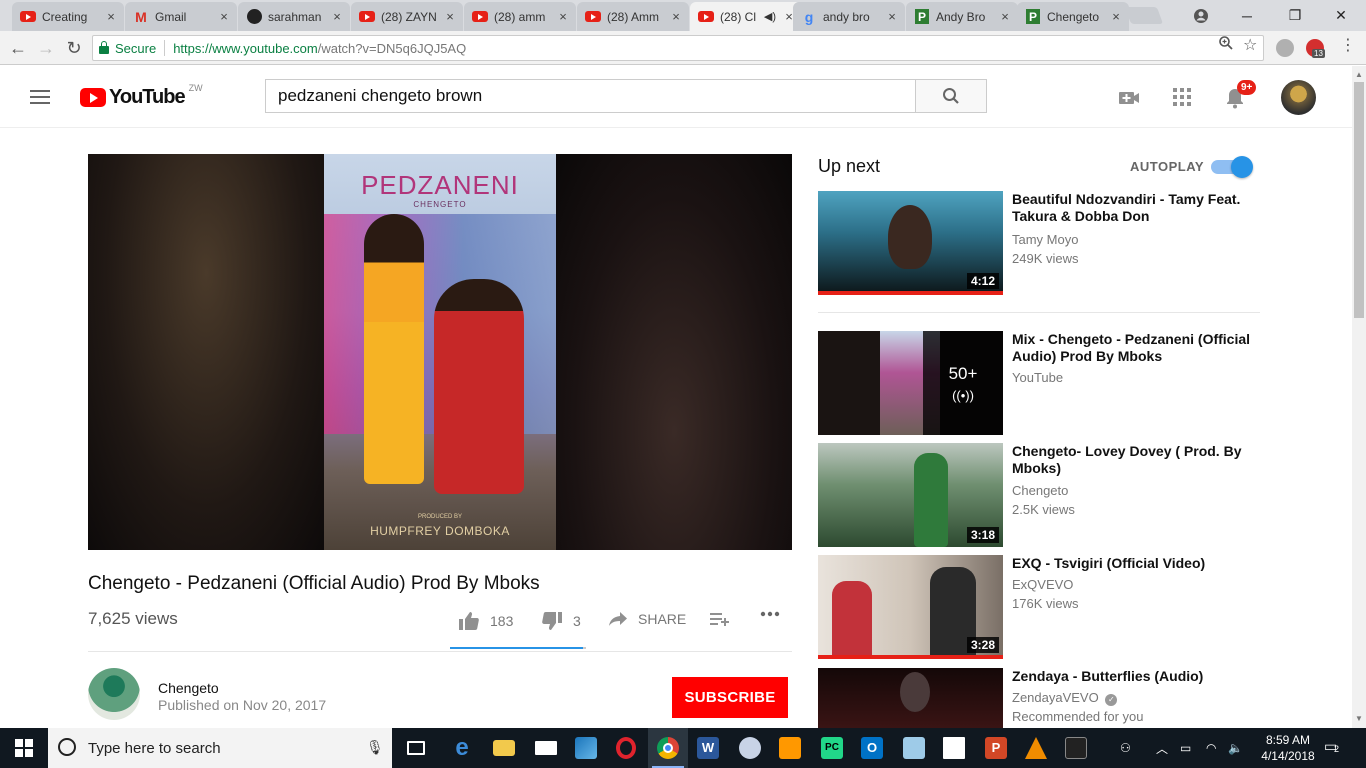  I want to click on youtube-logo: YouTube ZW, so click(141, 96).